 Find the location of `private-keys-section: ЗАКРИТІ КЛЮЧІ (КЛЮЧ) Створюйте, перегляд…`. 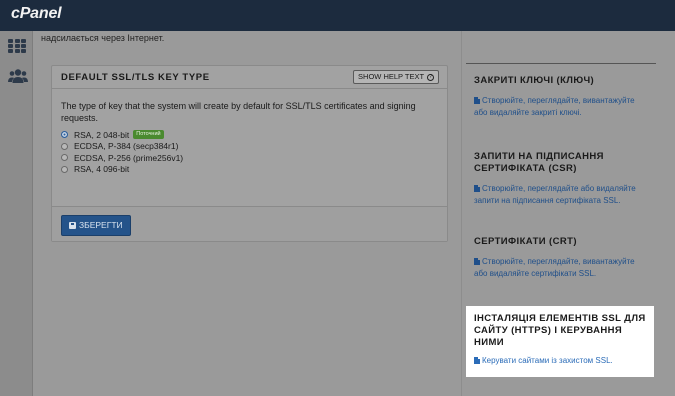

private-keys-section: ЗАКРИТІ КЛЮЧІ (КЛЮЧ) Створюйте, перегляд… is located at coordinates (561, 97).